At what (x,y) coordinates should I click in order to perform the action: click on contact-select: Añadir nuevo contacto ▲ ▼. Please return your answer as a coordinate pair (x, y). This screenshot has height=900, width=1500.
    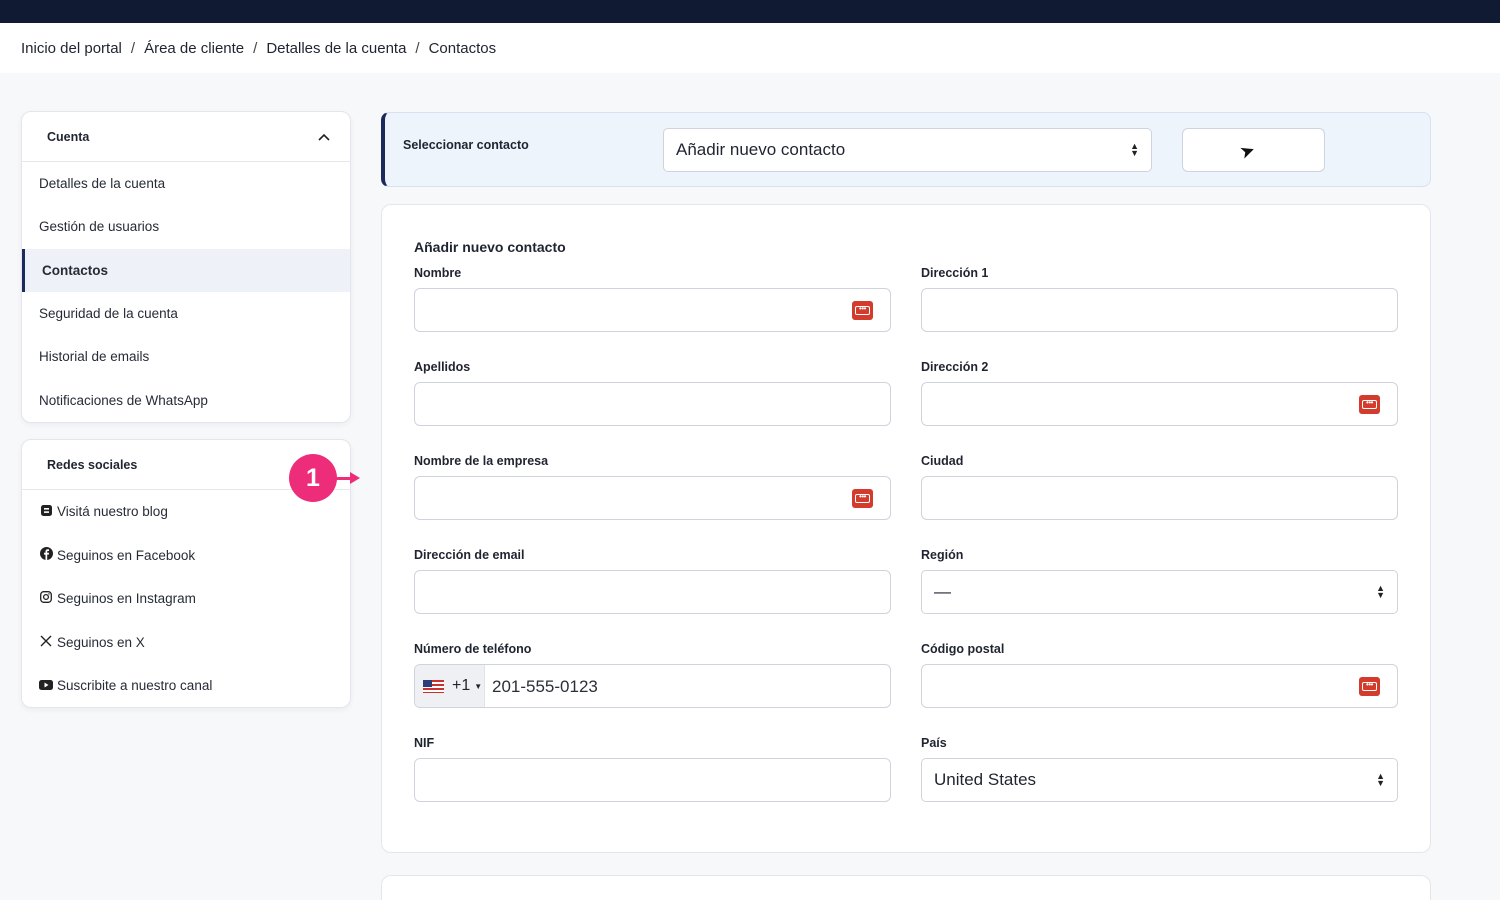
    Looking at the image, I should click on (907, 150).